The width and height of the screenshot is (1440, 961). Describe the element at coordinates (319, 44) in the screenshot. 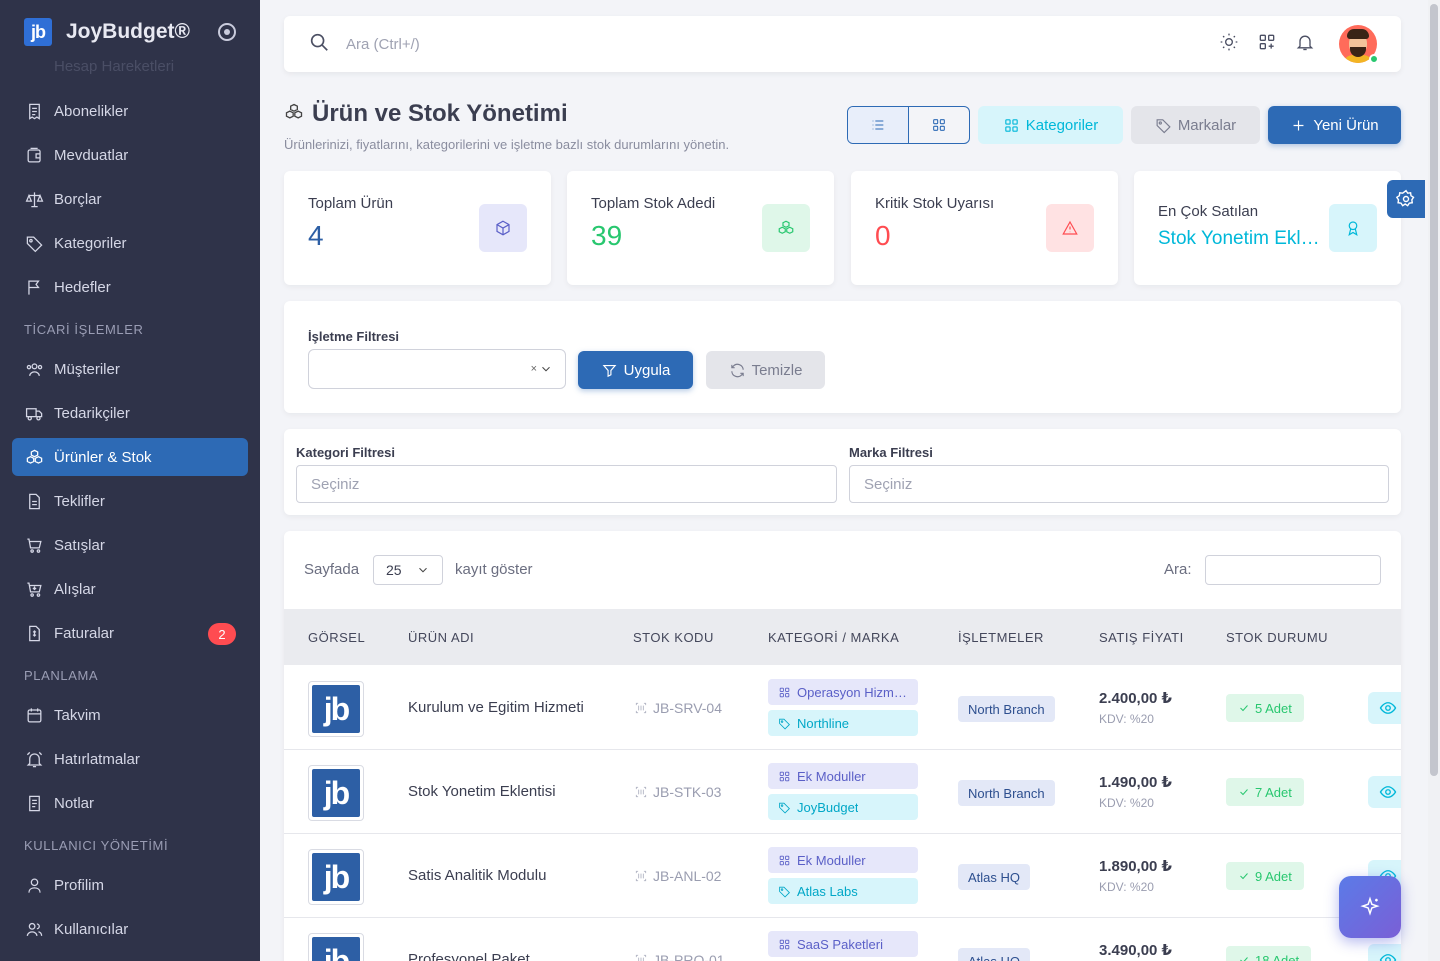

I see `search-icon` at that location.